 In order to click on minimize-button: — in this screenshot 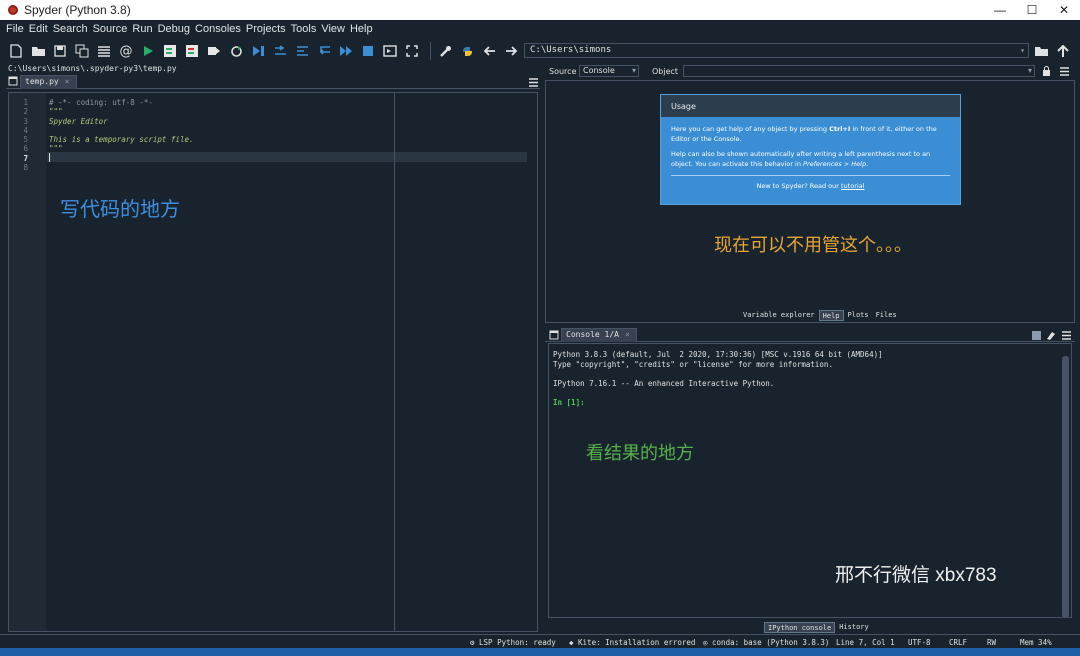, I will do `click(1000, 10)`.